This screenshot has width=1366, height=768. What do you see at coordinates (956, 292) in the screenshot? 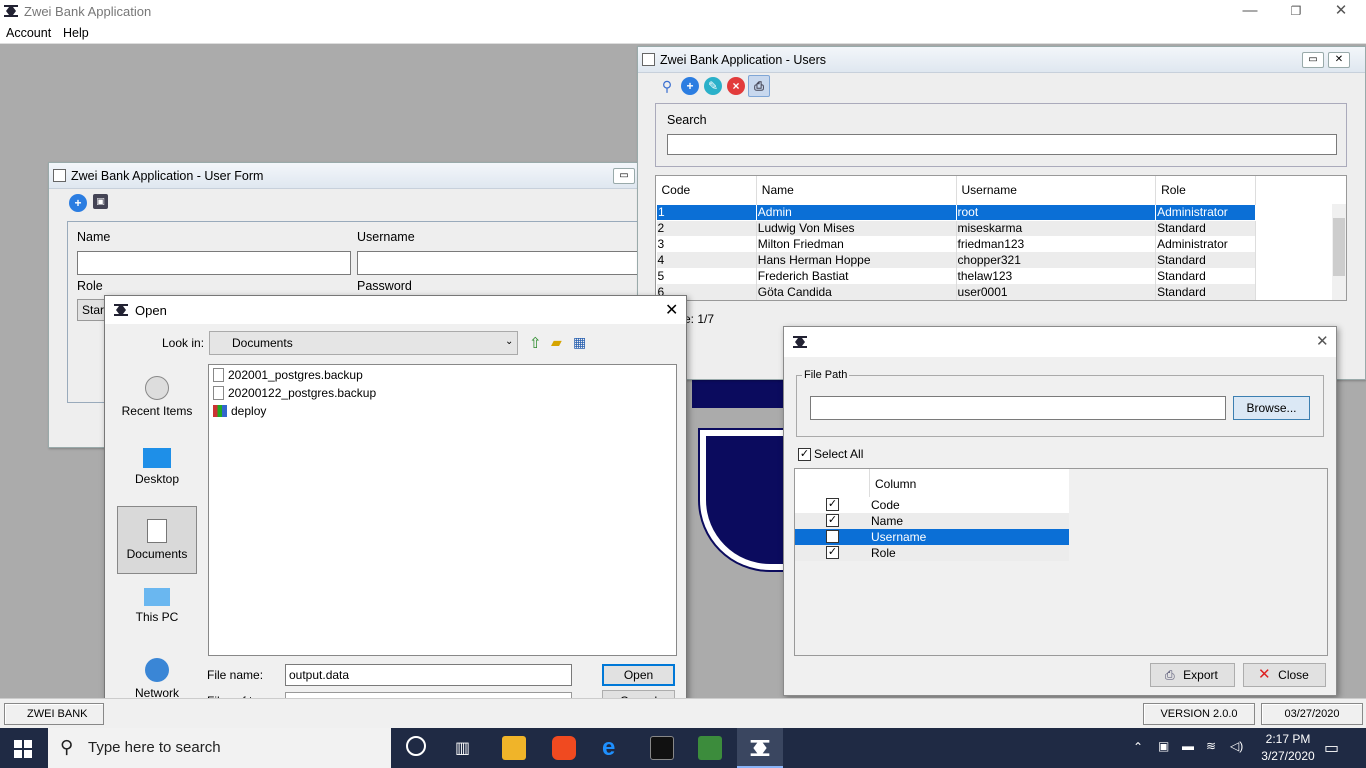
I see `table-row: 6 Göta Candida user0001 Standard` at bounding box center [956, 292].